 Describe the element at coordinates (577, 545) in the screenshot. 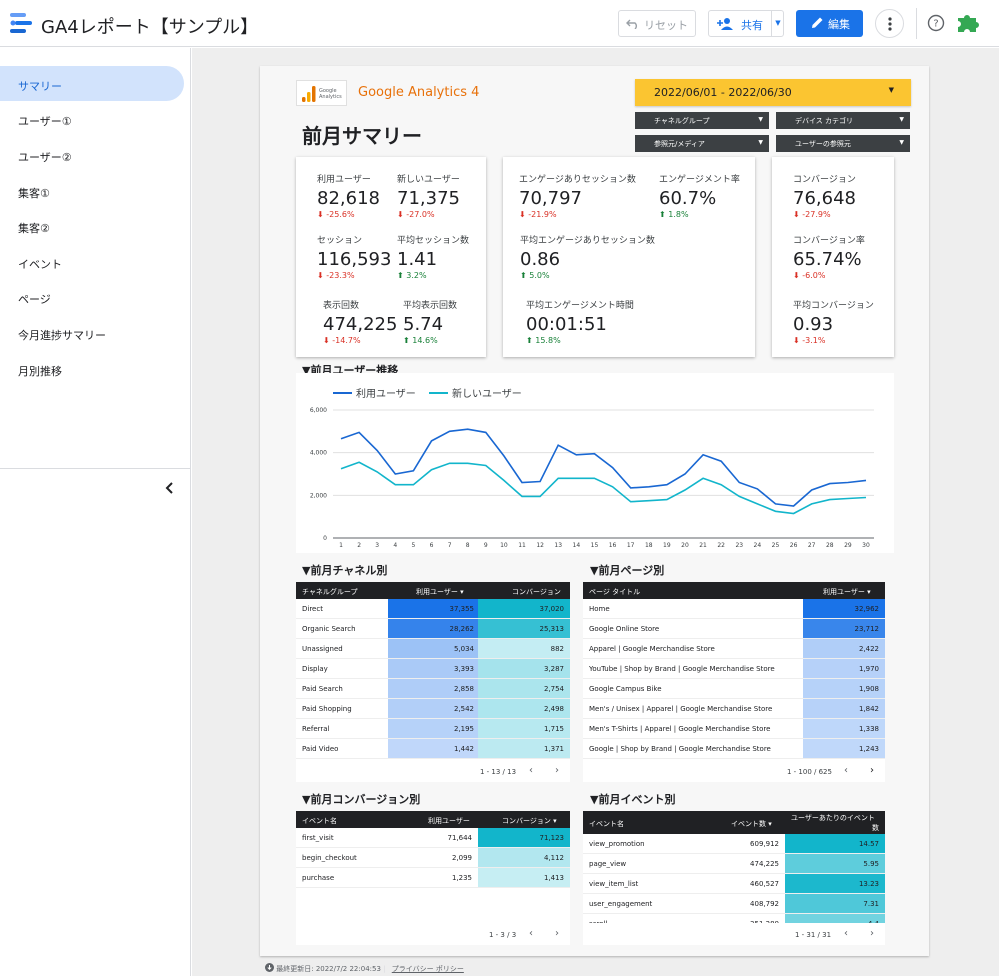

I see `x-tick-label: 14` at that location.